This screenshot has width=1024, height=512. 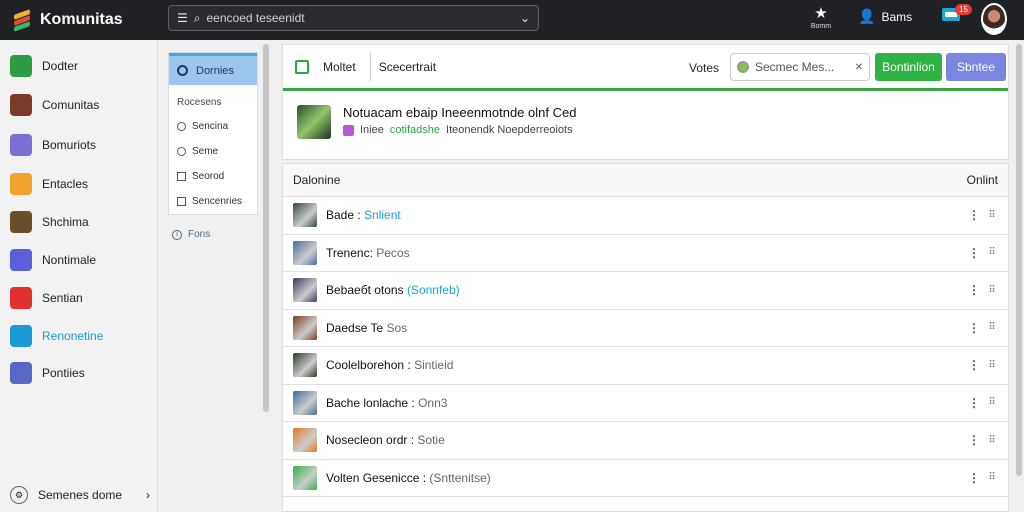 What do you see at coordinates (213, 201) in the screenshot?
I see `filter-option: Sencenries` at bounding box center [213, 201].